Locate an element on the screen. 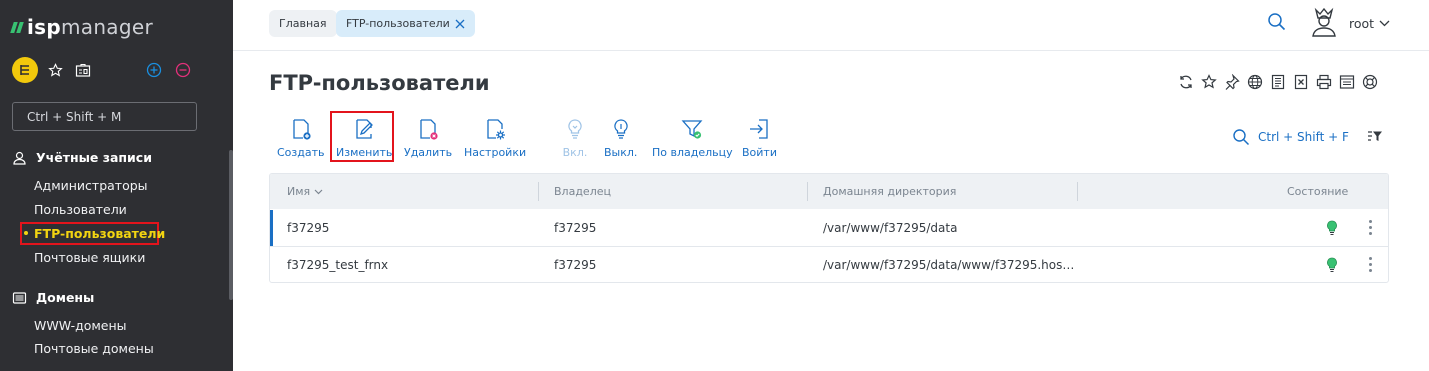 This screenshot has width=1429, height=371. server-icon is located at coordinates (19, 297).